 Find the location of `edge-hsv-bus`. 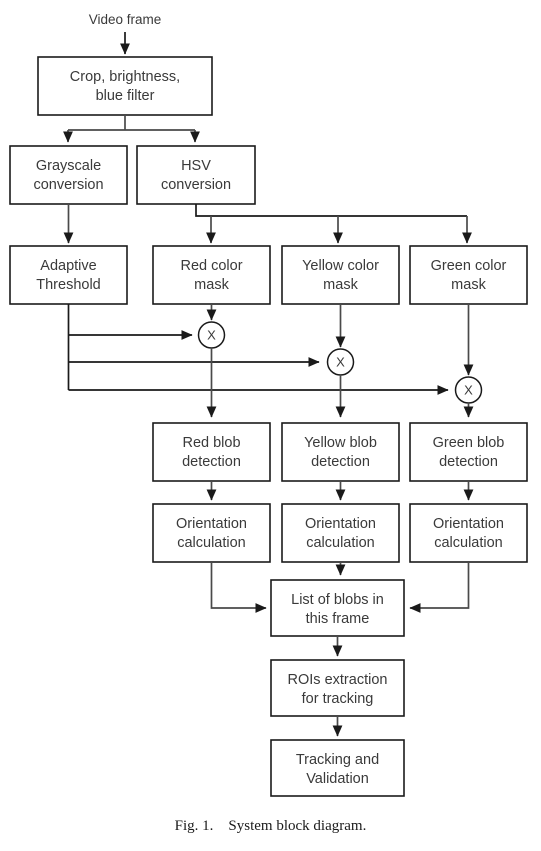

edge-hsv-bus is located at coordinates (331, 210).